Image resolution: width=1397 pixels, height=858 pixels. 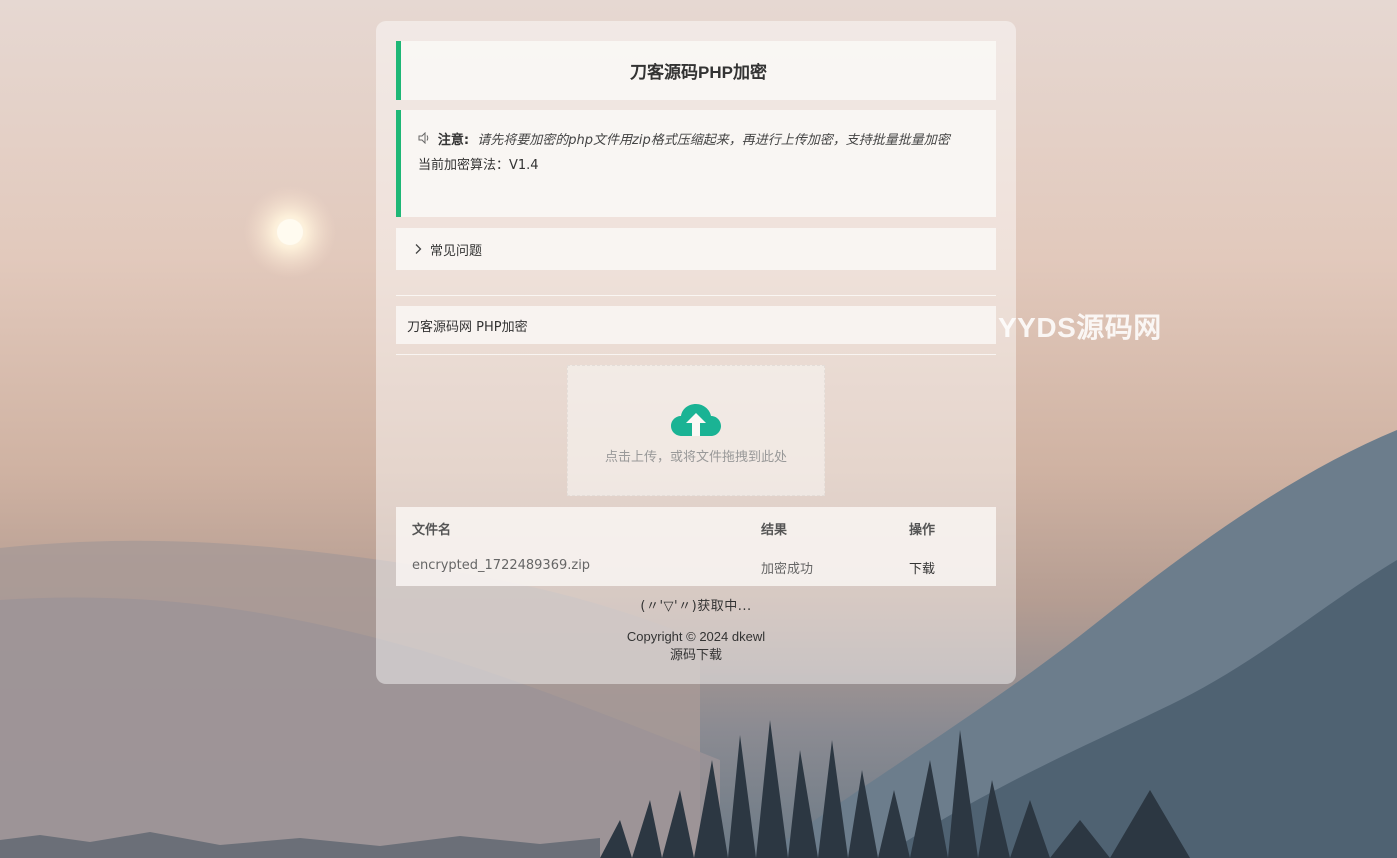 What do you see at coordinates (696, 325) in the screenshot?
I see `site-label: 刀客源码网 PHP加密` at bounding box center [696, 325].